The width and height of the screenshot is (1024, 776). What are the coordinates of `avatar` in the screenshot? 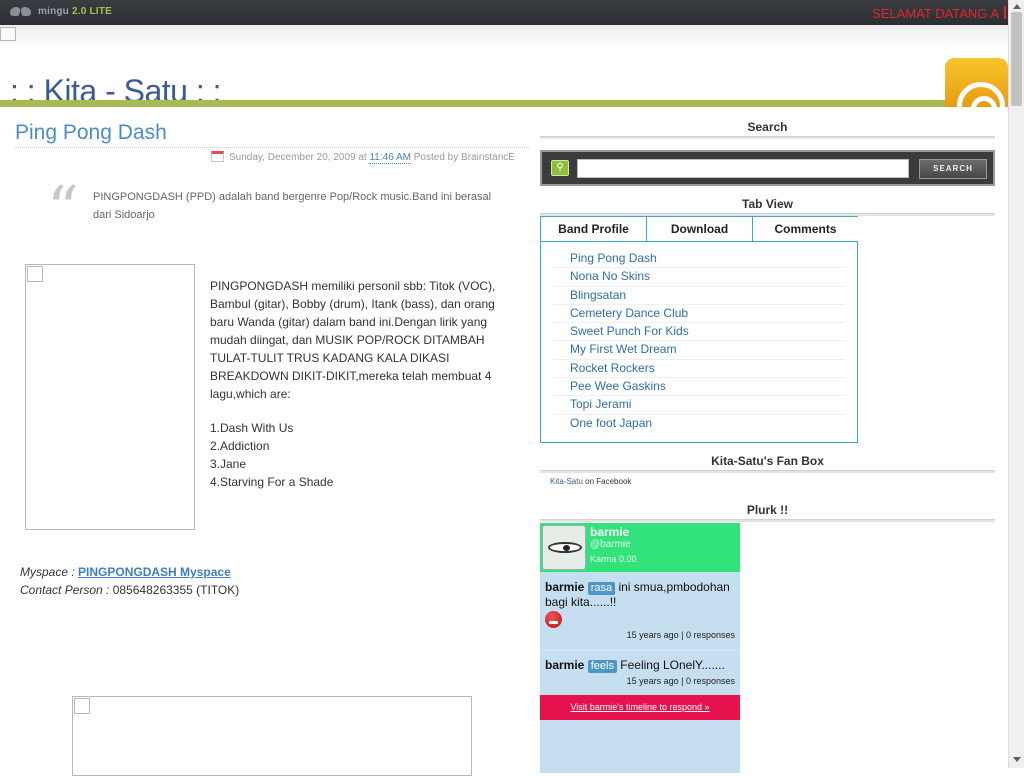 It's located at (564, 547).